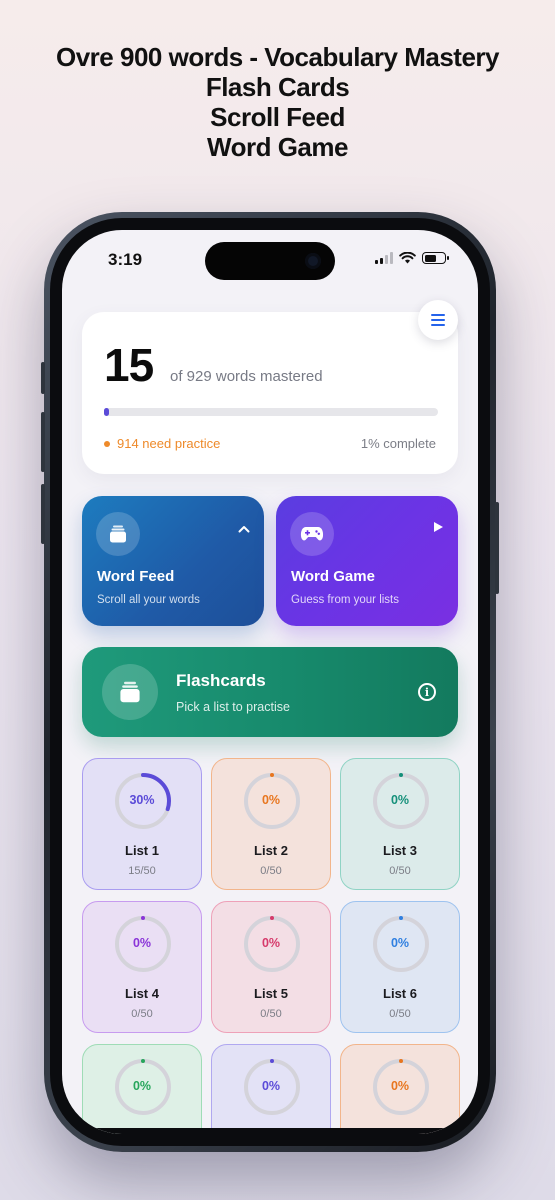 This screenshot has height=1200, width=555. I want to click on word-feed-card: Word Feed Scroll all your words, so click(173, 561).